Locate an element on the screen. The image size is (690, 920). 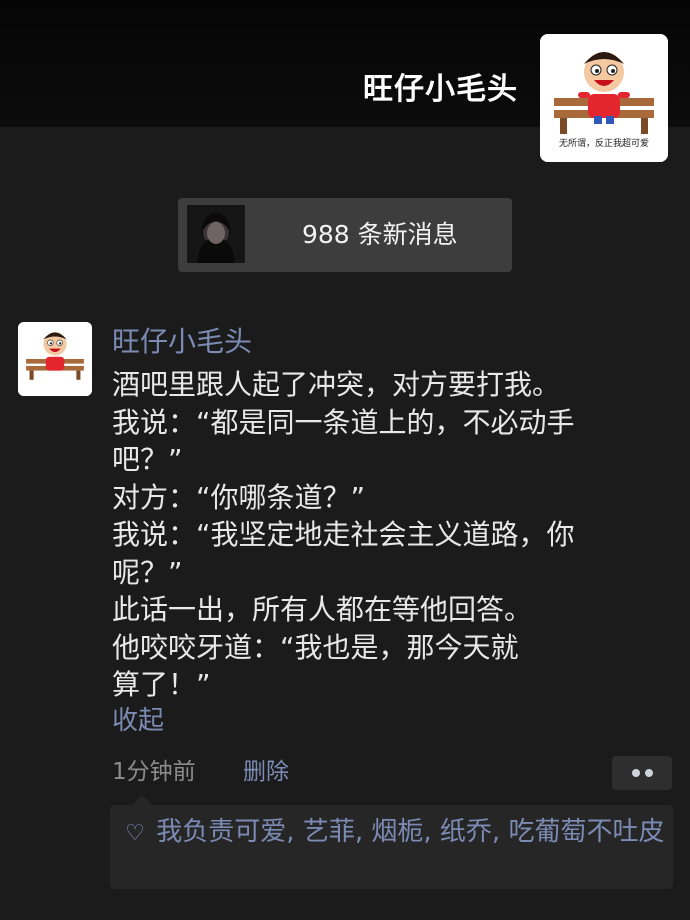
likes-list: ♡ 我负责可爱, 艺菲, 烟栀, 纸乔, 吃葡萄不吐皮 is located at coordinates (394, 833).